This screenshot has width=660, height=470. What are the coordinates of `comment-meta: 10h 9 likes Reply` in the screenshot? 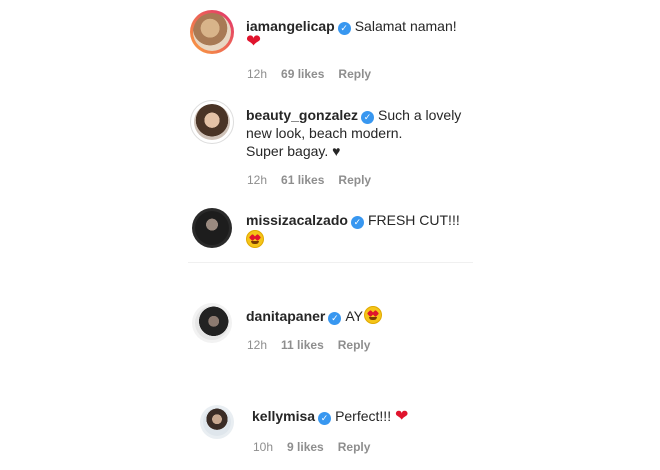 It's located at (318, 447).